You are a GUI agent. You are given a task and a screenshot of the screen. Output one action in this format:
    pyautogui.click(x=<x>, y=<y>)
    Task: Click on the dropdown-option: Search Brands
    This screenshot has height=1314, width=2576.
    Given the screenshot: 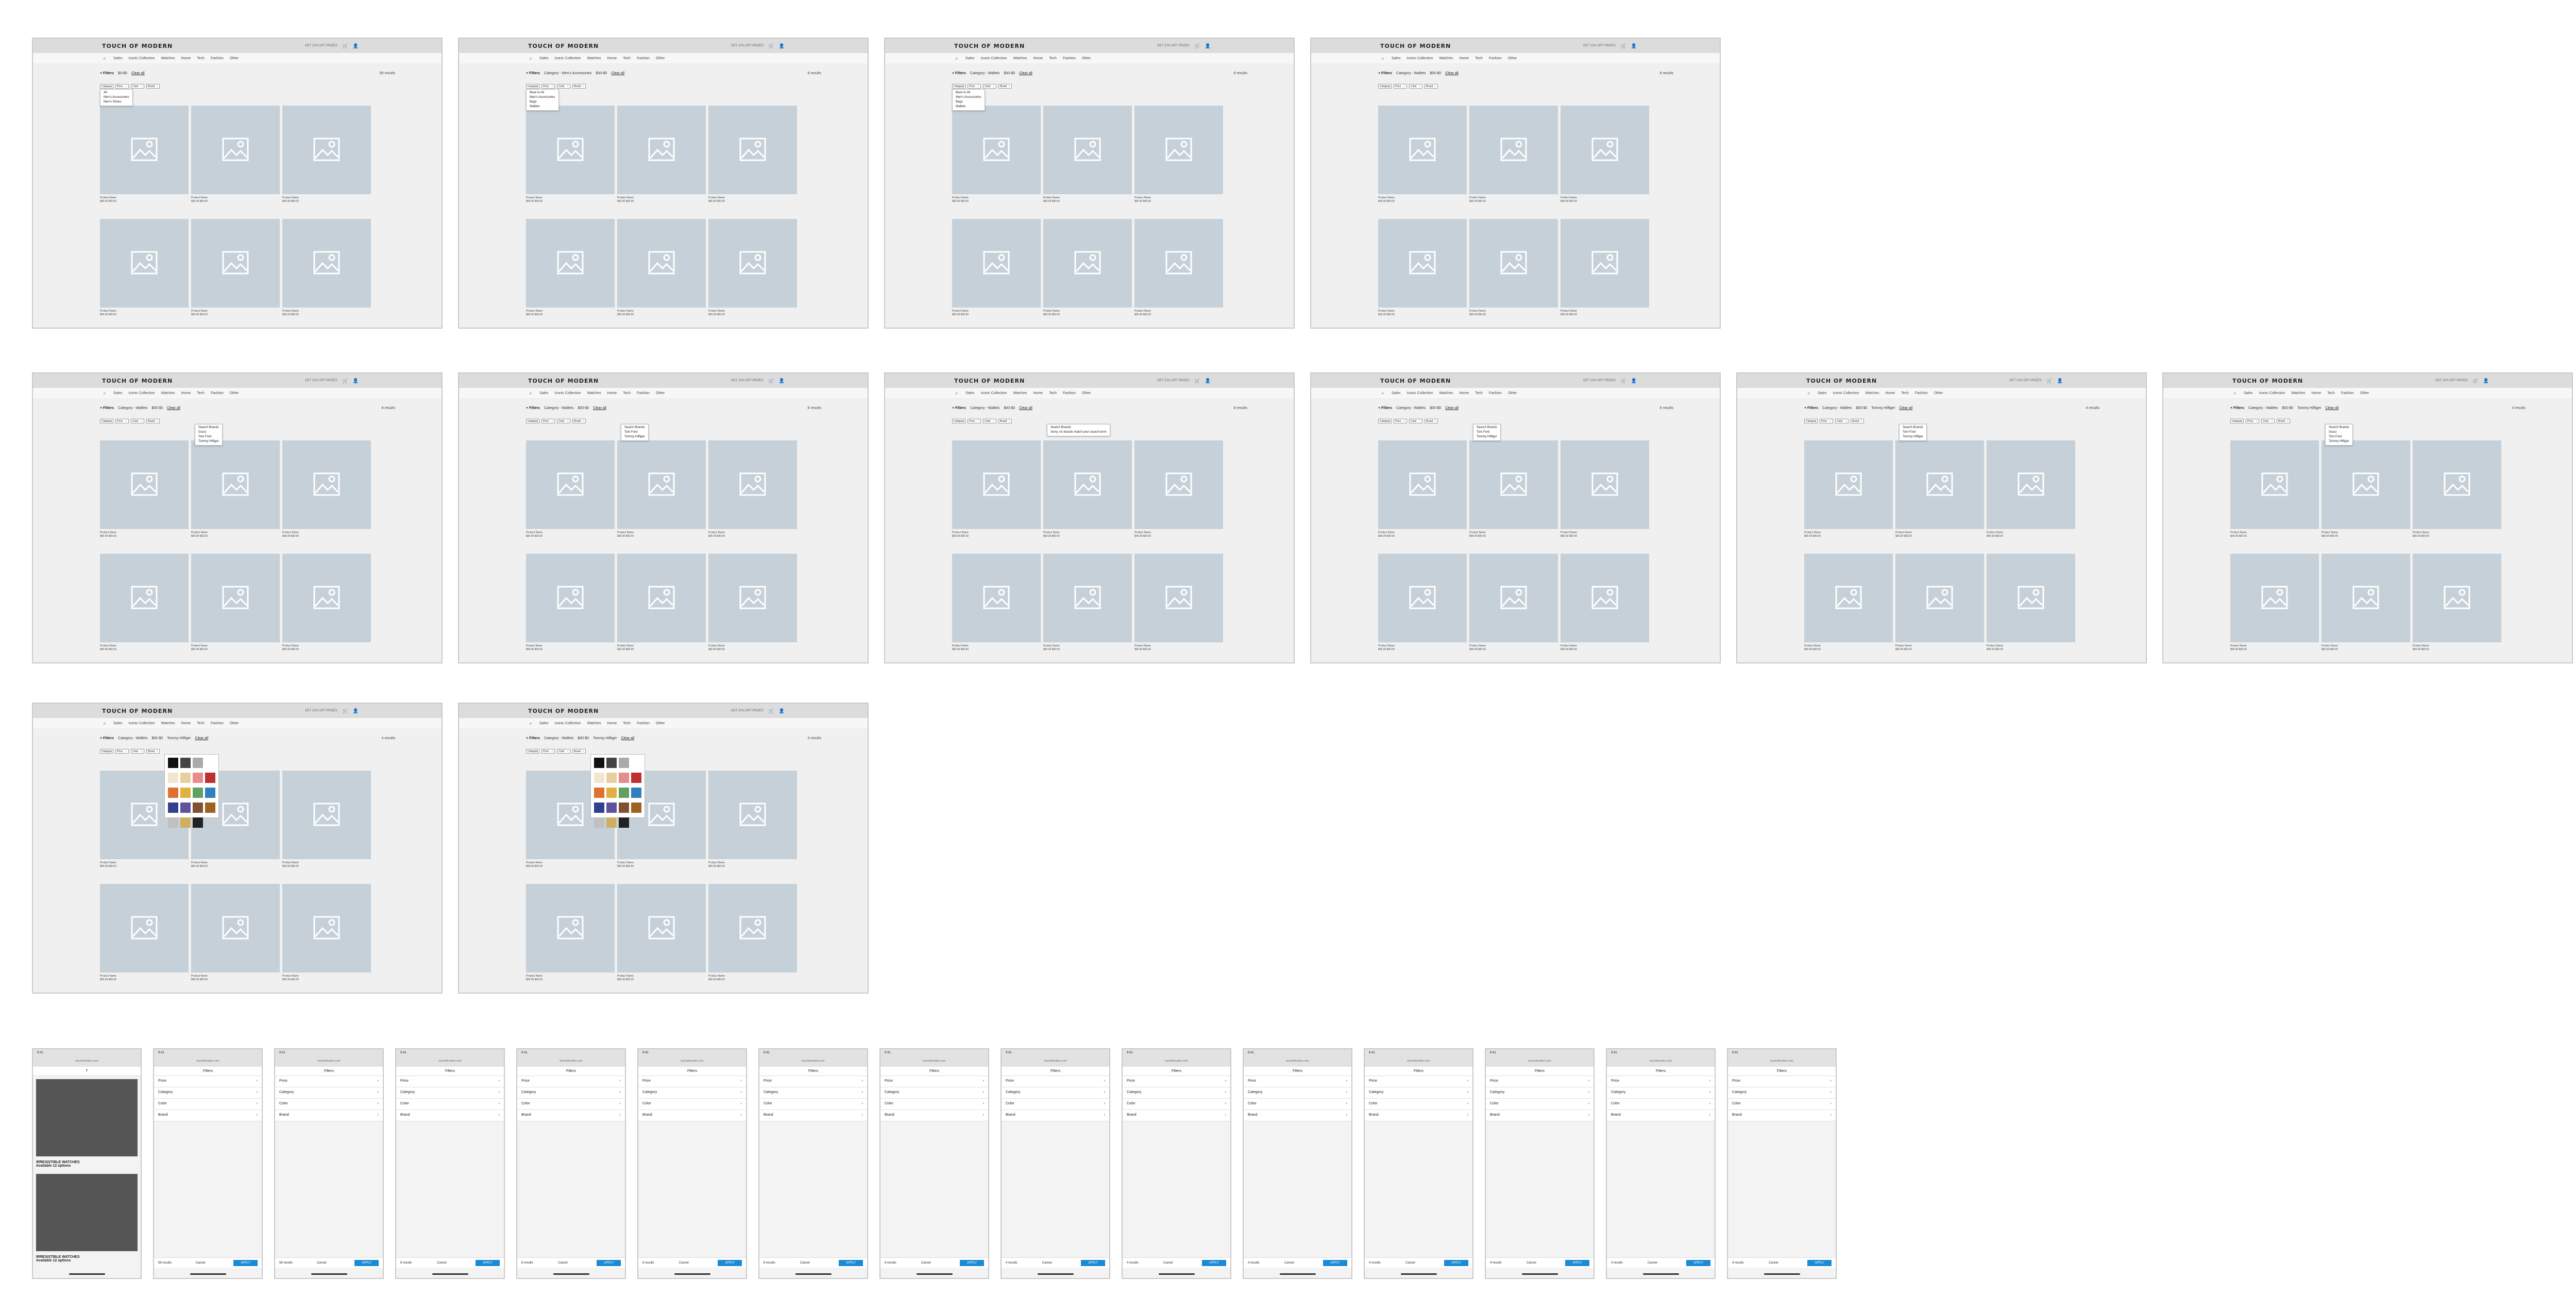 What is the action you would take?
    pyautogui.click(x=1487, y=427)
    